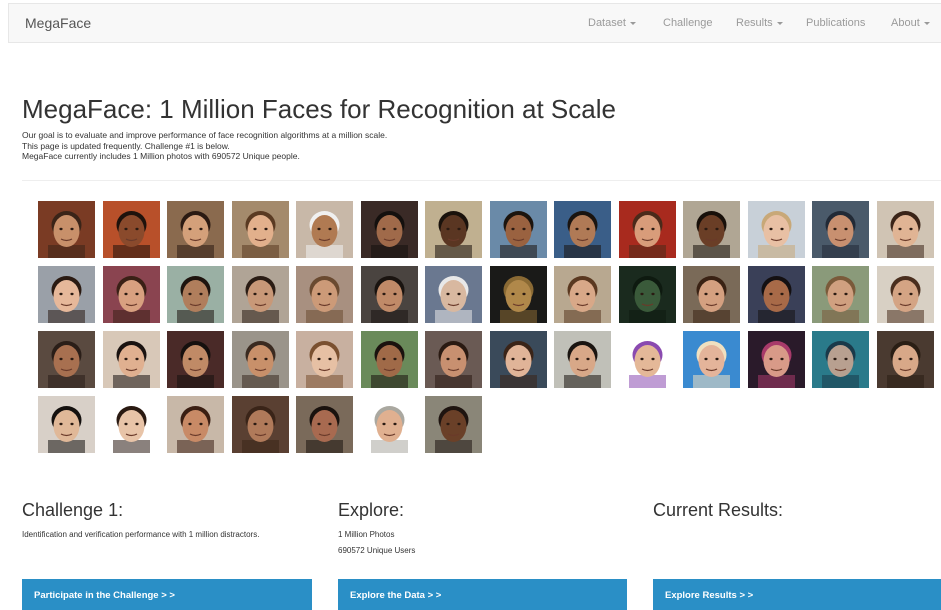  I want to click on nav-challenge: Challenge, so click(688, 23).